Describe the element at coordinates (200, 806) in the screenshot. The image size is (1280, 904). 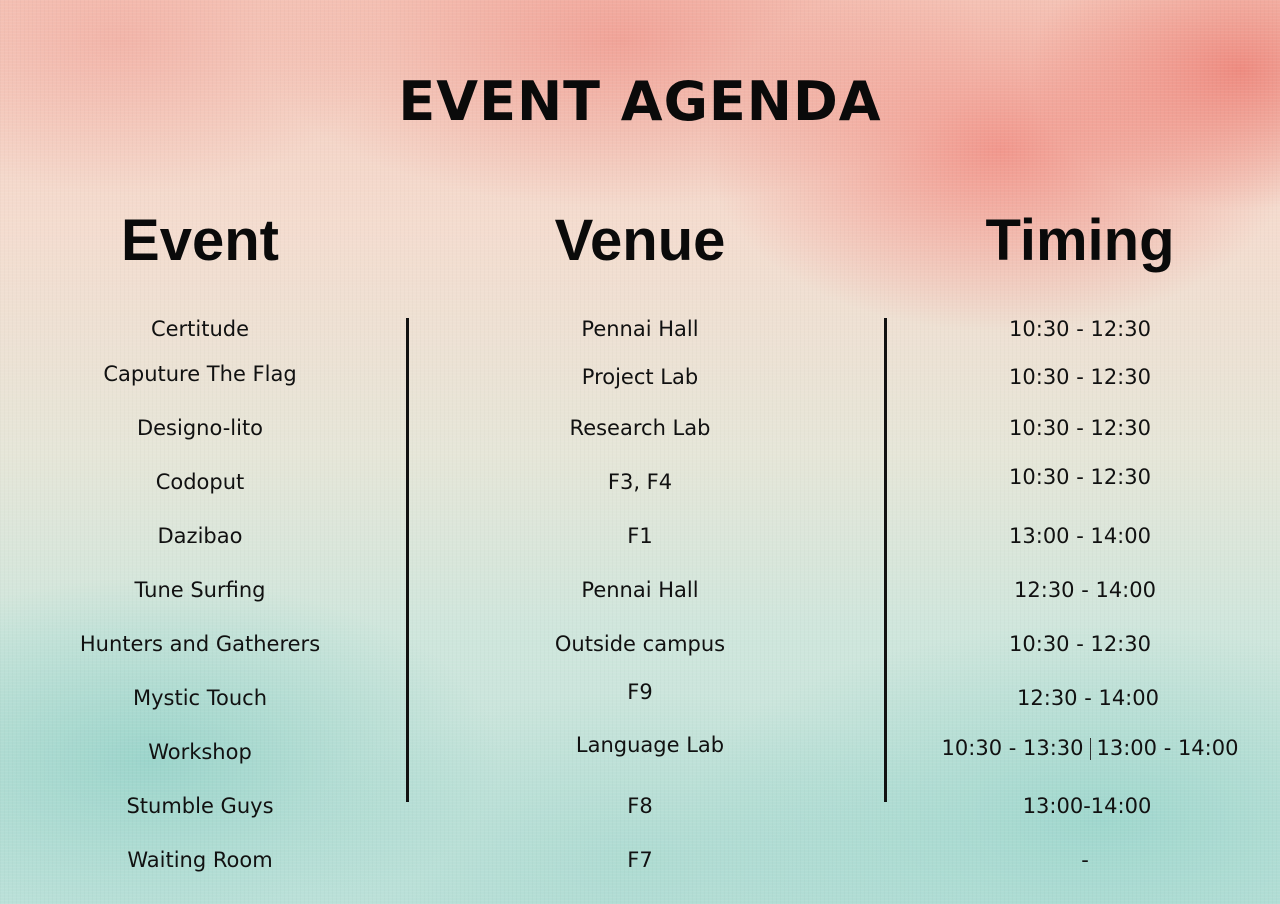
I see `event-name: Stumble Guys` at that location.